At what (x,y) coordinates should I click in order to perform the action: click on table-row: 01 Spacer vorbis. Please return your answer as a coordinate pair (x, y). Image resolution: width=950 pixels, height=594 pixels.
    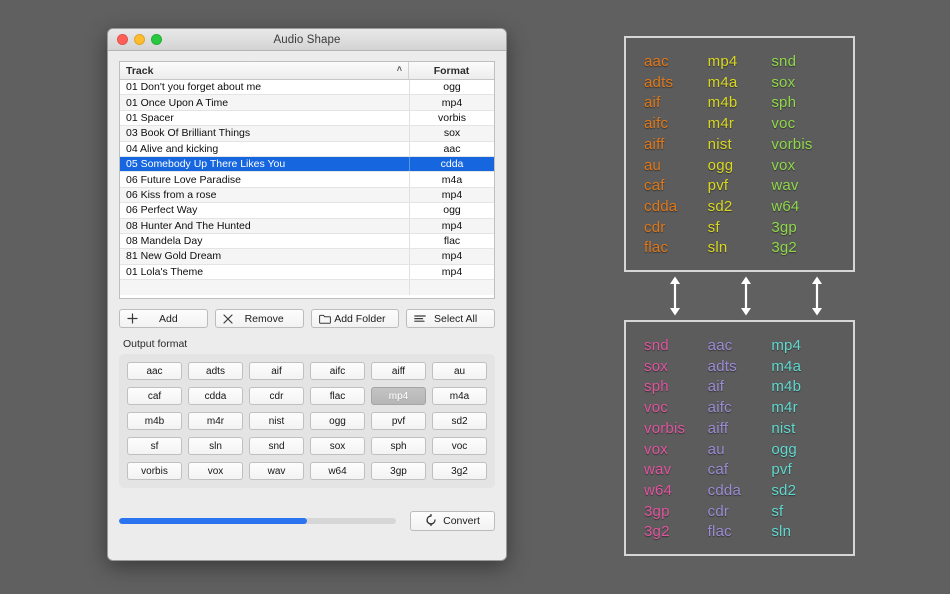
    Looking at the image, I should click on (307, 118).